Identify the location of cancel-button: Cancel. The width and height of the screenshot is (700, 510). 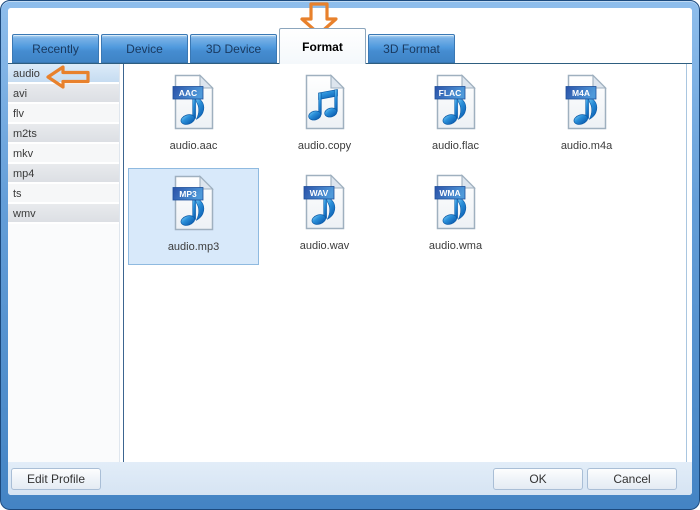
(632, 479).